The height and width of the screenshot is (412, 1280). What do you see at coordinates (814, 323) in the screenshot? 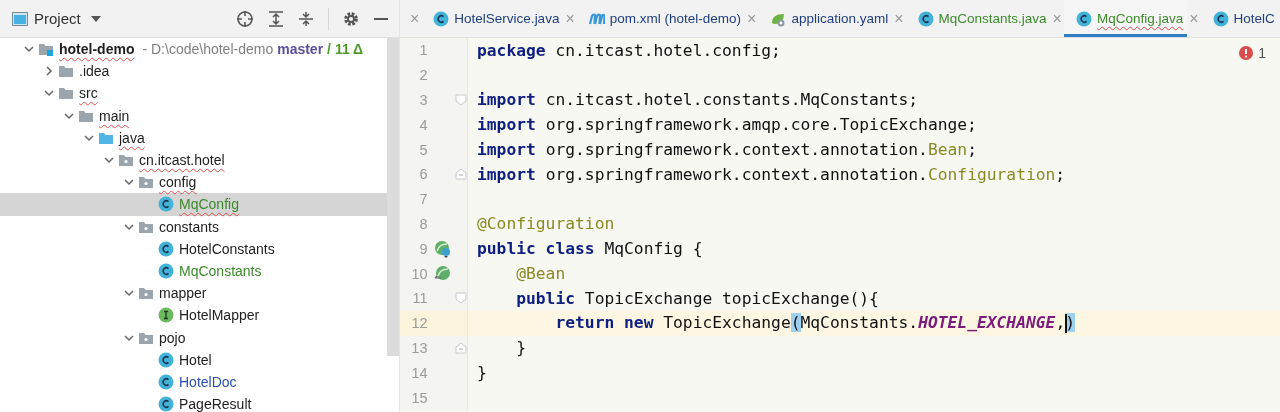
I see `code-line: return new TopicExchange(MqConstants.HOTEL_EXCHANGE,)` at bounding box center [814, 323].